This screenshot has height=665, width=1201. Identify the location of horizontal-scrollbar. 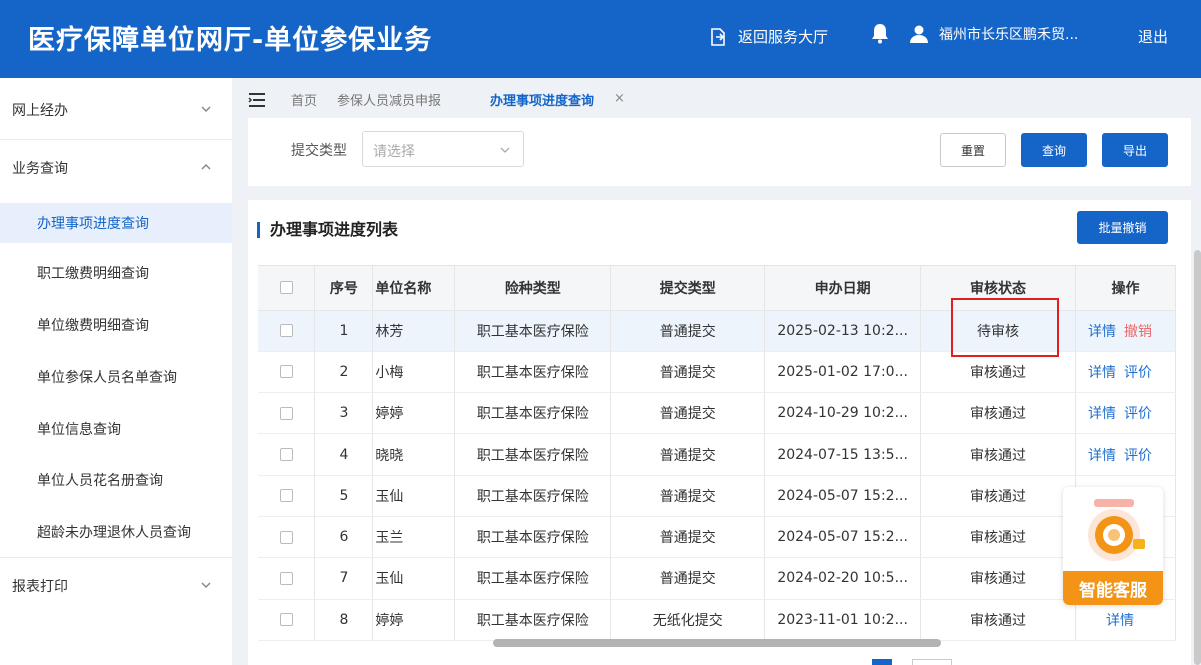
(717, 643).